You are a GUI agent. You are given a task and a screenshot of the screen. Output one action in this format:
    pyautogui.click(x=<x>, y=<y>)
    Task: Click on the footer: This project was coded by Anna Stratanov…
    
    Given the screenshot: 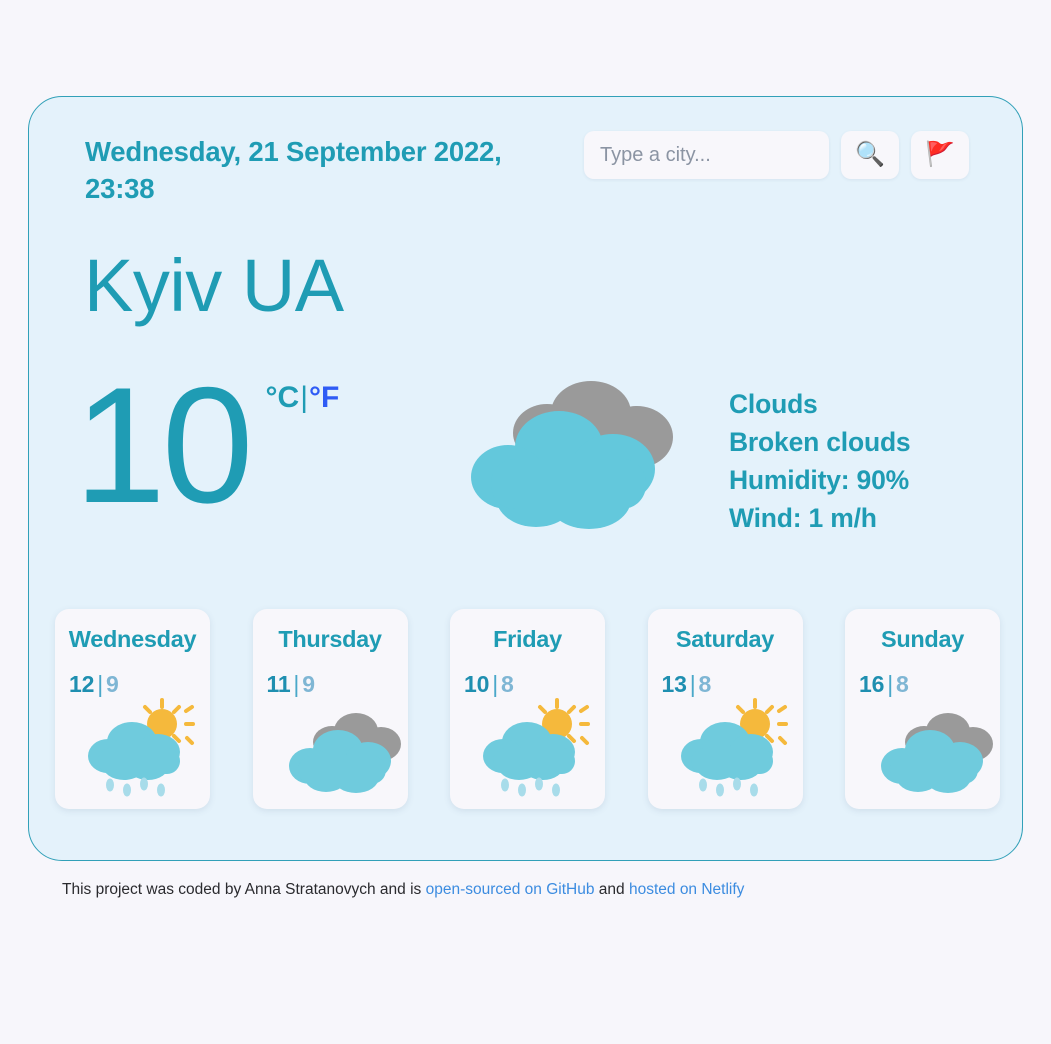 What is the action you would take?
    pyautogui.click(x=403, y=890)
    